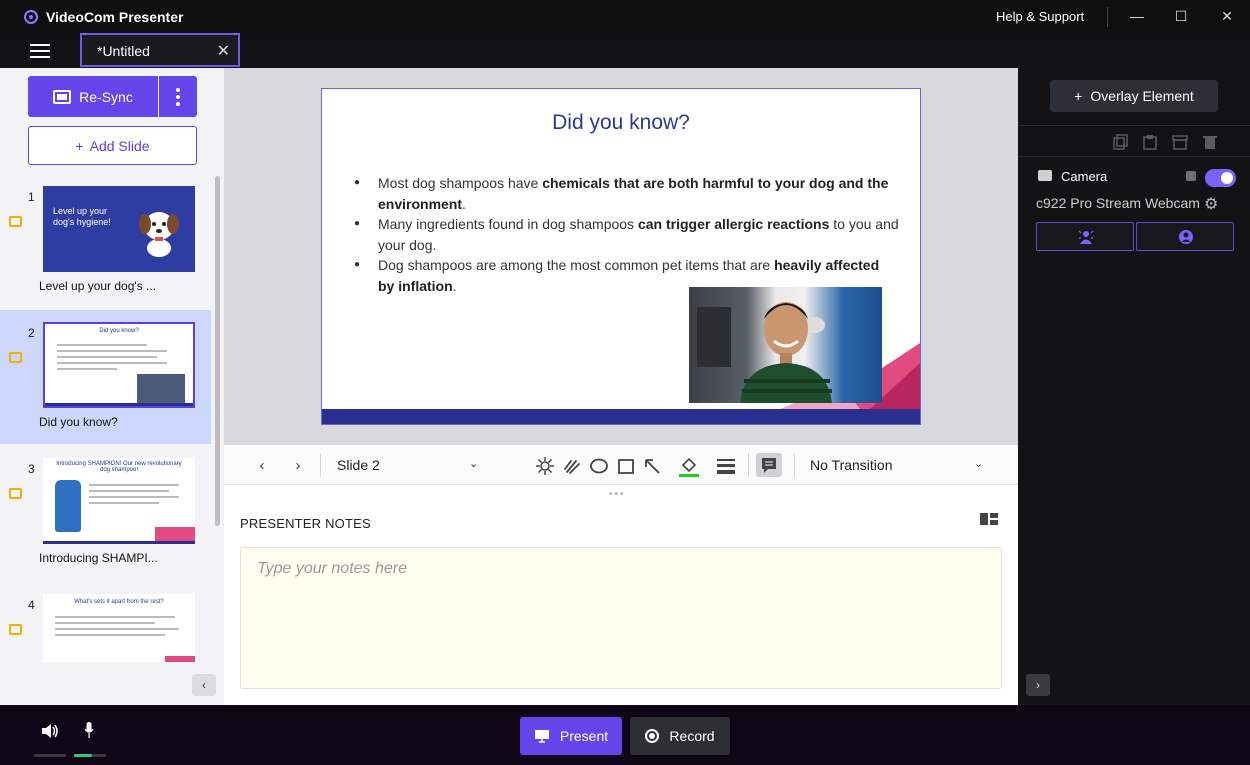 This screenshot has height=765, width=1250. I want to click on more-options-button, so click(178, 96).